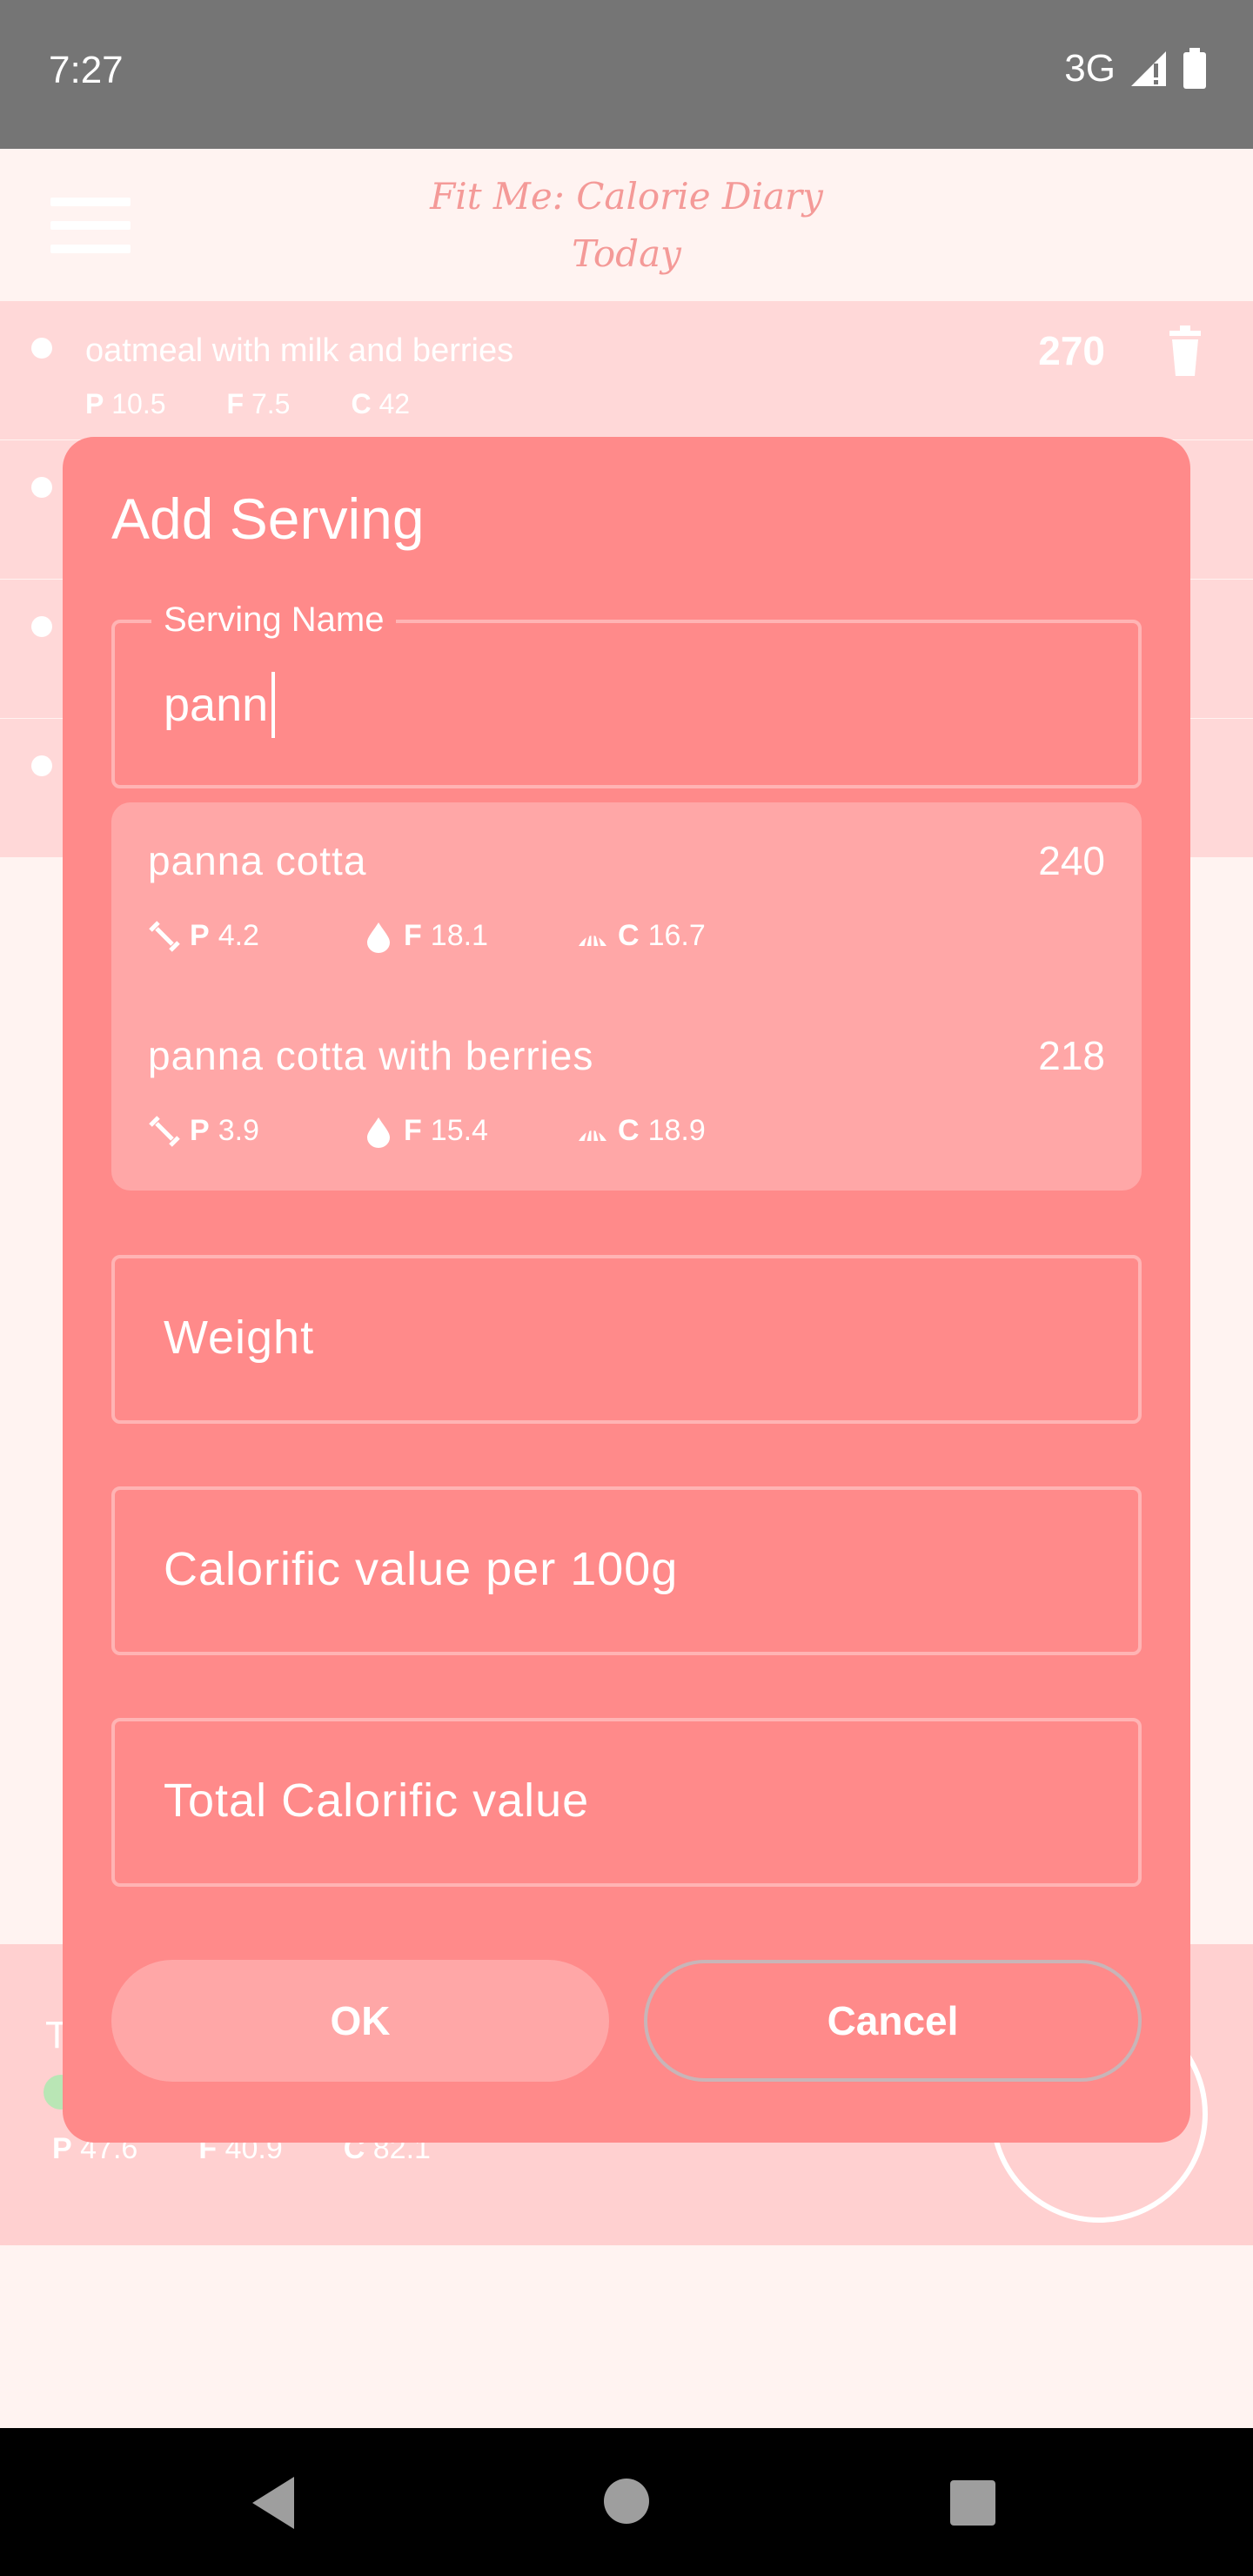 This screenshot has height=2576, width=1253. I want to click on carbs-macro: C 16.7, so click(683, 936).